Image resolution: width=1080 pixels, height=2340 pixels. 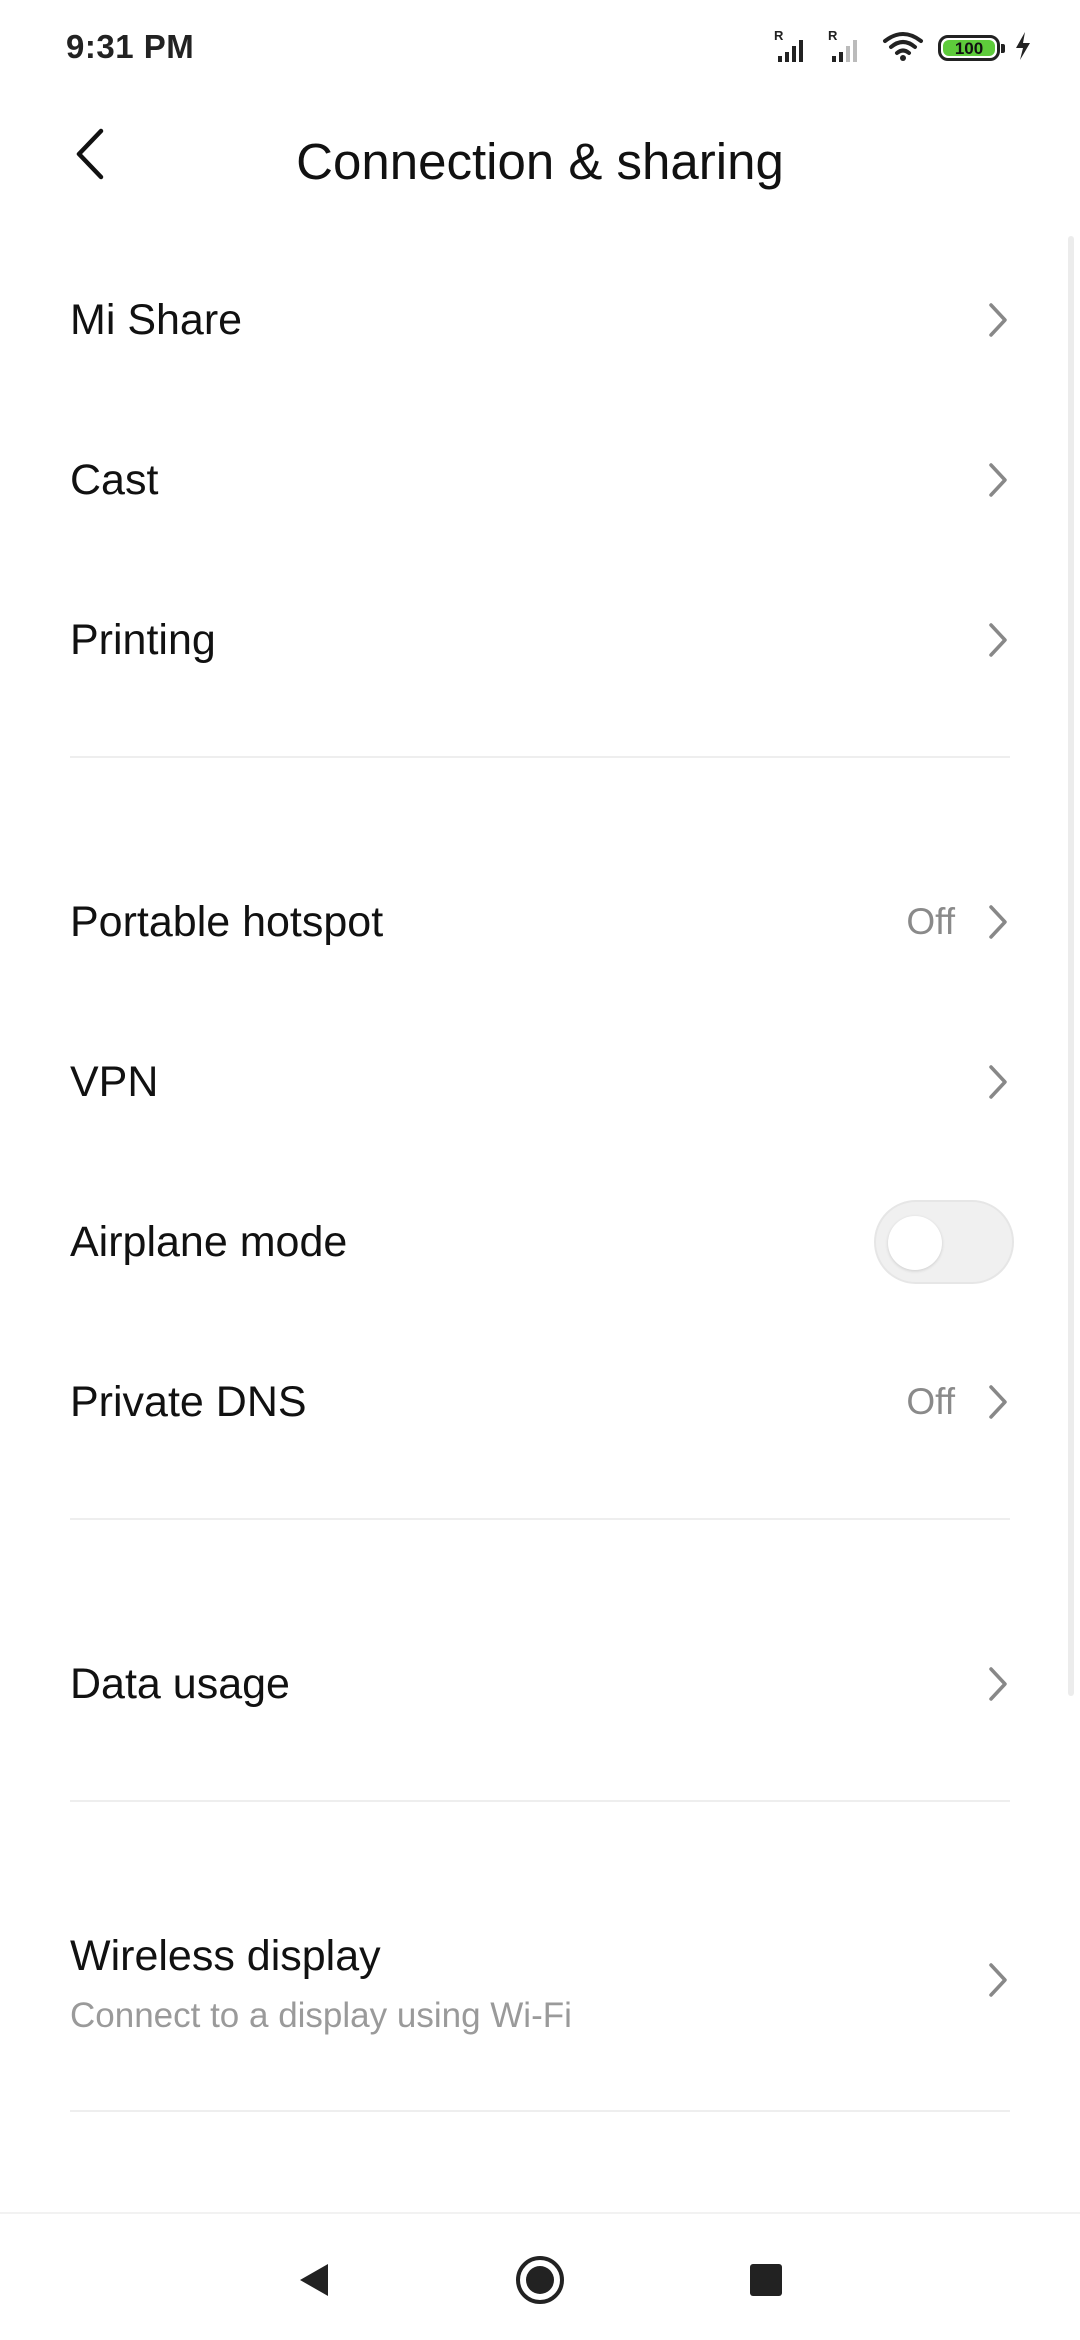 I want to click on home-circle-icon, so click(x=540, y=2282).